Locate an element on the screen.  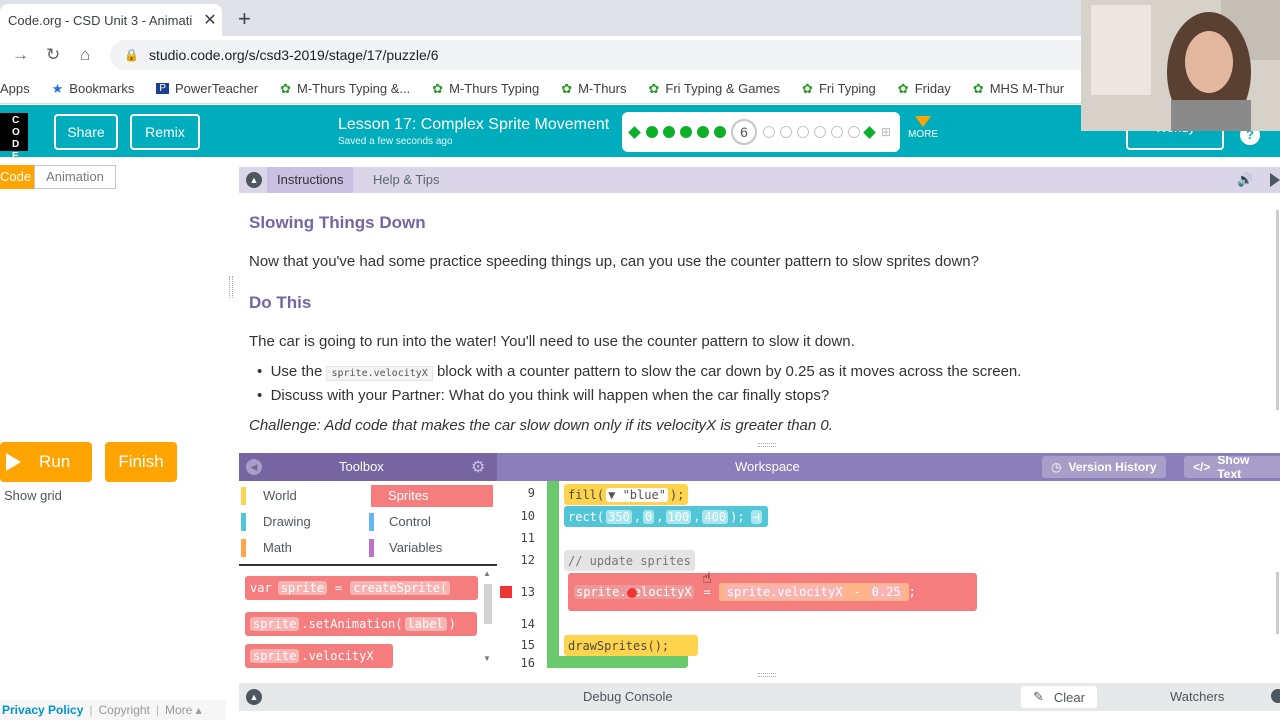
code-org-logo: C O D E is located at coordinates (14, 137).